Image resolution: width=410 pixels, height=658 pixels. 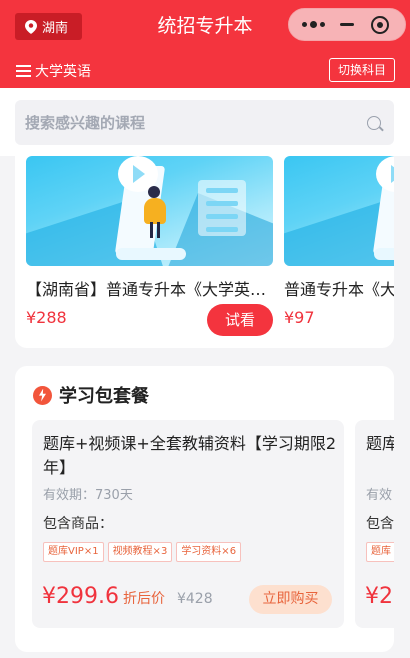 I want to click on miniapp-capsule, so click(x=347, y=24).